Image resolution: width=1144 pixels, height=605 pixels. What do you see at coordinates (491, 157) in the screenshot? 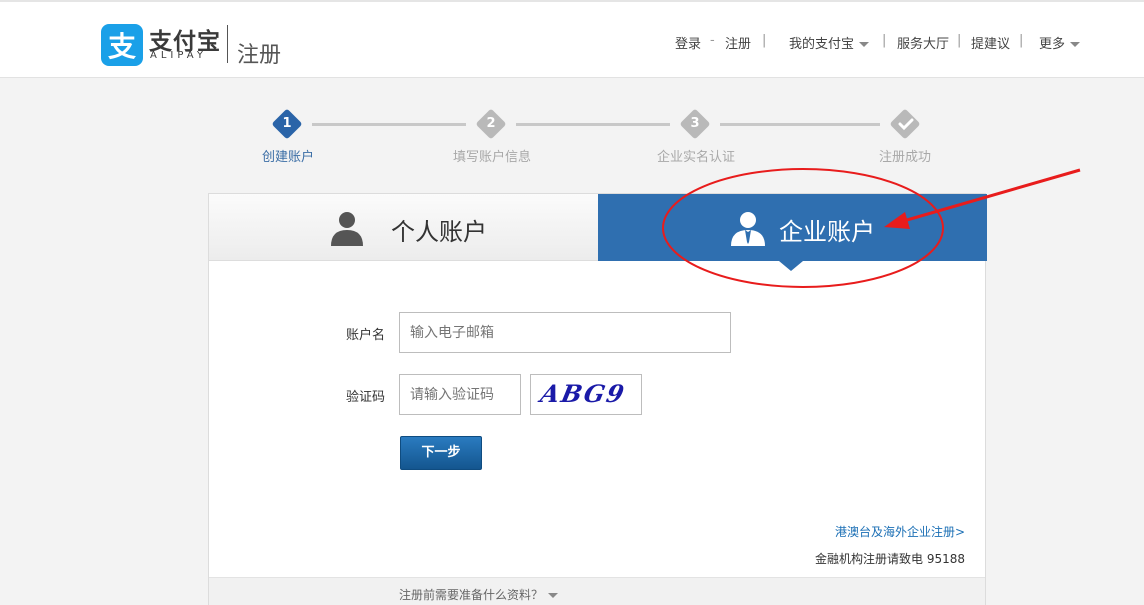
I see `step-2-label: 填写账户信息` at bounding box center [491, 157].